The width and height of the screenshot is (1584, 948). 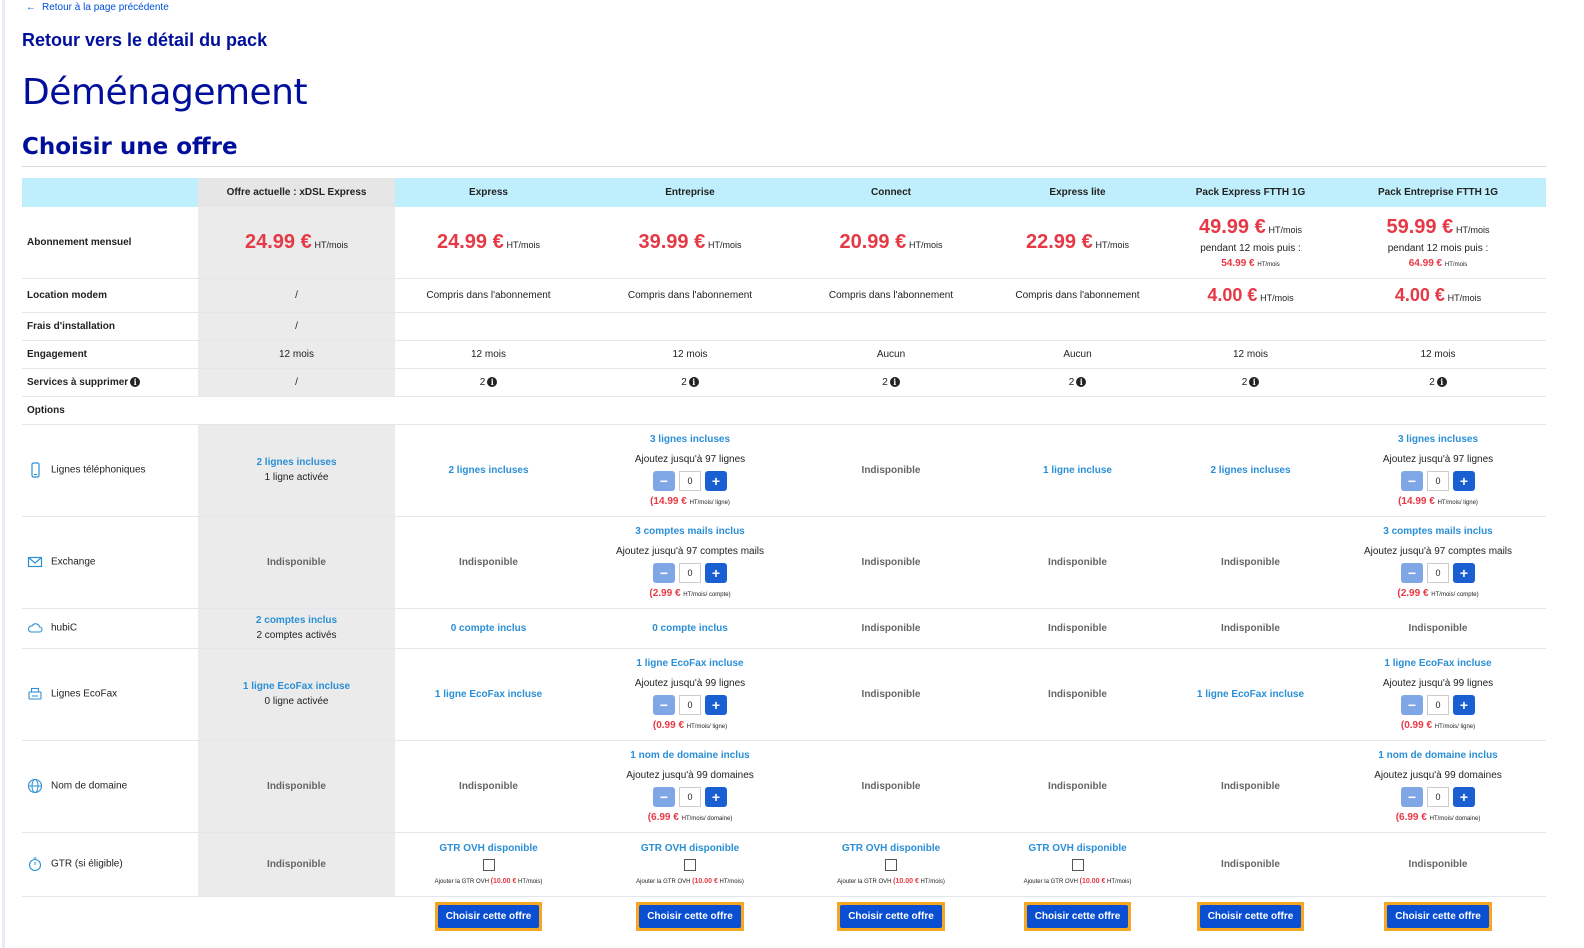 I want to click on cell: Aucun, so click(x=891, y=354).